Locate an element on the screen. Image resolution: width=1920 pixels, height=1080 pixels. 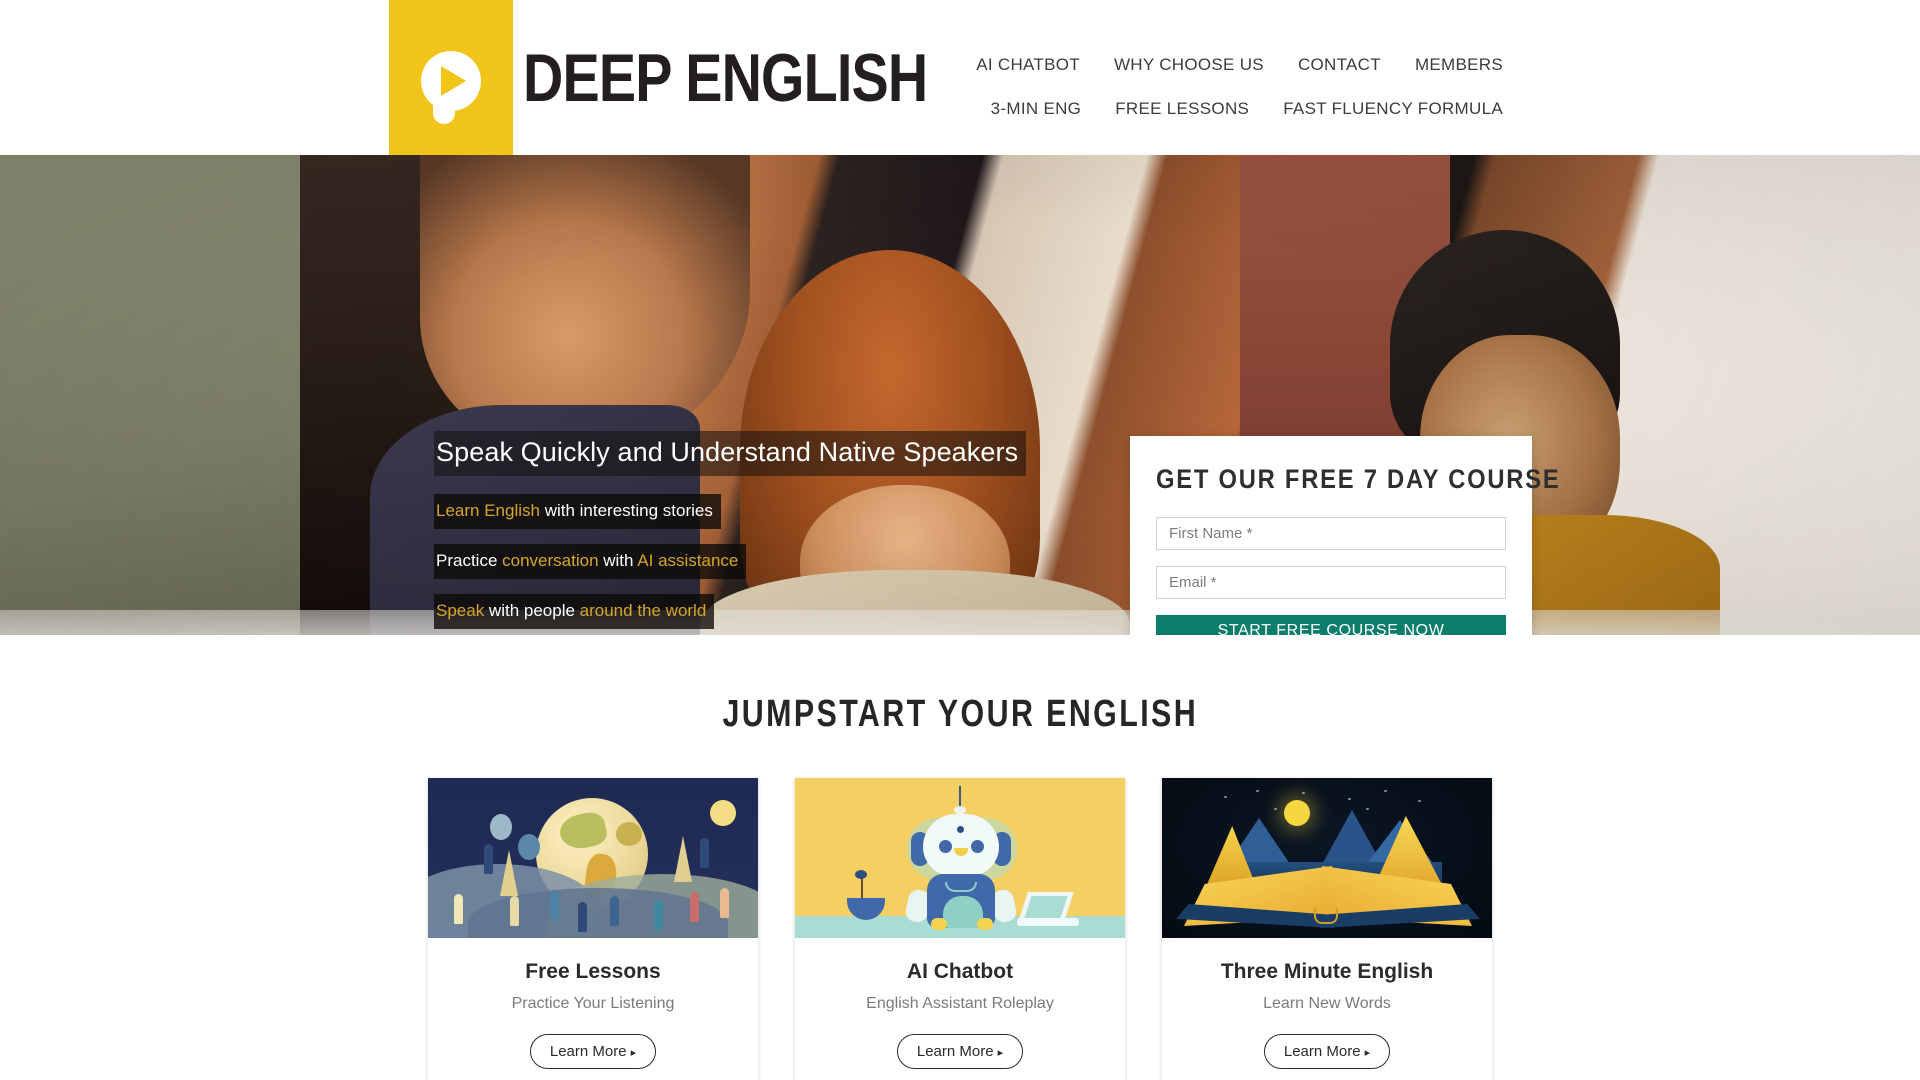
jumpstart-title: JUMPSTART YOUR ENGLISH is located at coordinates (960, 714).